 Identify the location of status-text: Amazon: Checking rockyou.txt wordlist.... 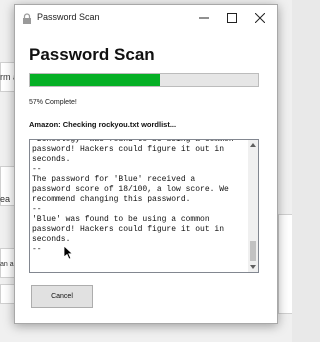
(103, 124).